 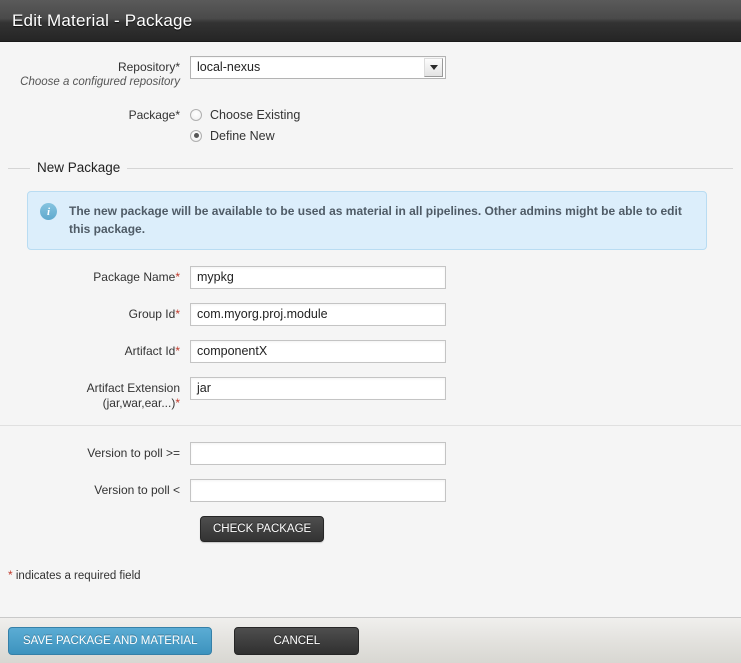 I want to click on version-poll-min-input, so click(x=318, y=453).